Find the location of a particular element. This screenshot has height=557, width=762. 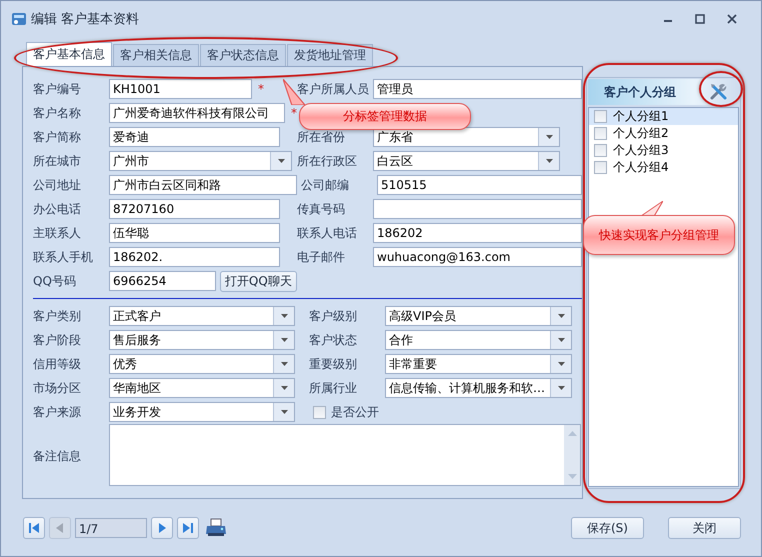

callout: 快速实现客户分组管理 is located at coordinates (659, 235).